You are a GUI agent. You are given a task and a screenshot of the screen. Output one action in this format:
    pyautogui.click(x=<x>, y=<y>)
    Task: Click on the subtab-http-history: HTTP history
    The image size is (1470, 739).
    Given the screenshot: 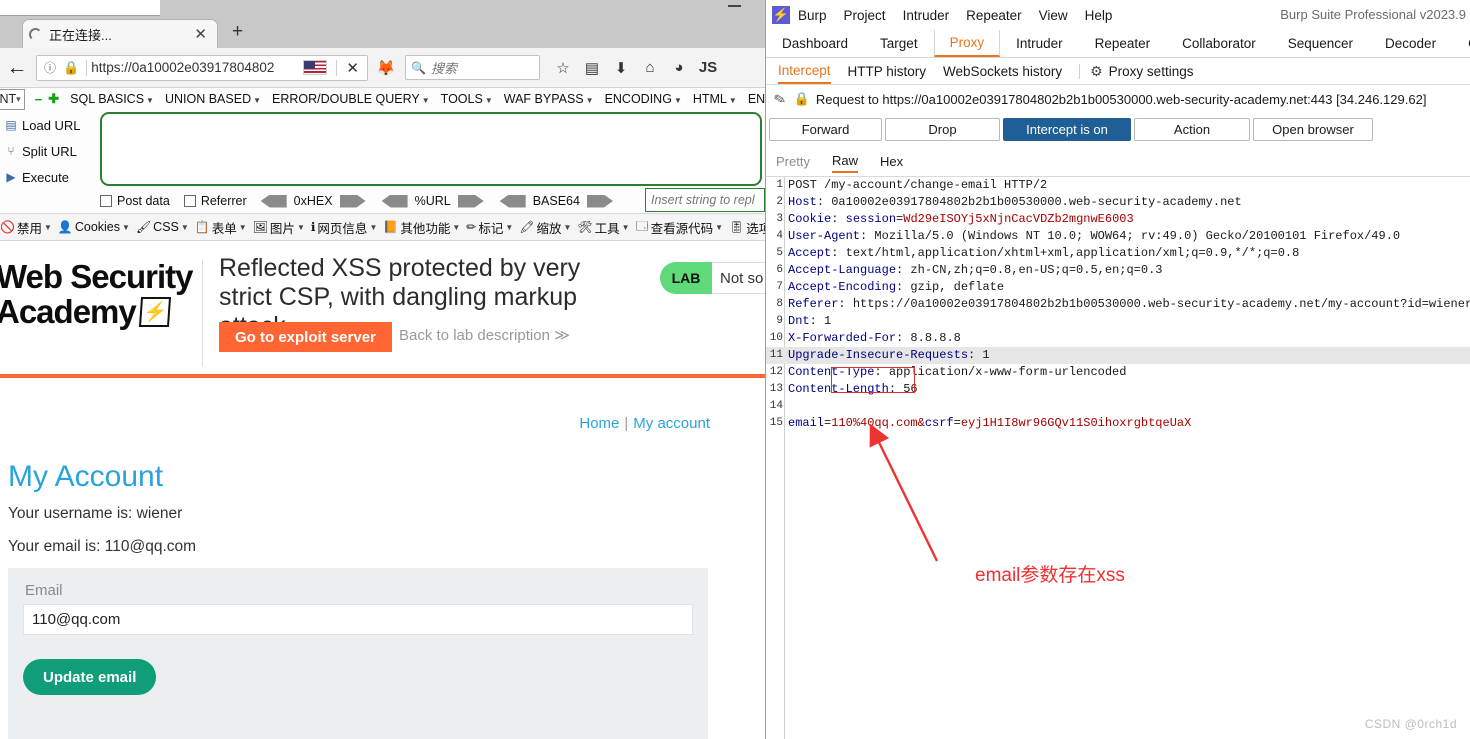 What is the action you would take?
    pyautogui.click(x=887, y=71)
    